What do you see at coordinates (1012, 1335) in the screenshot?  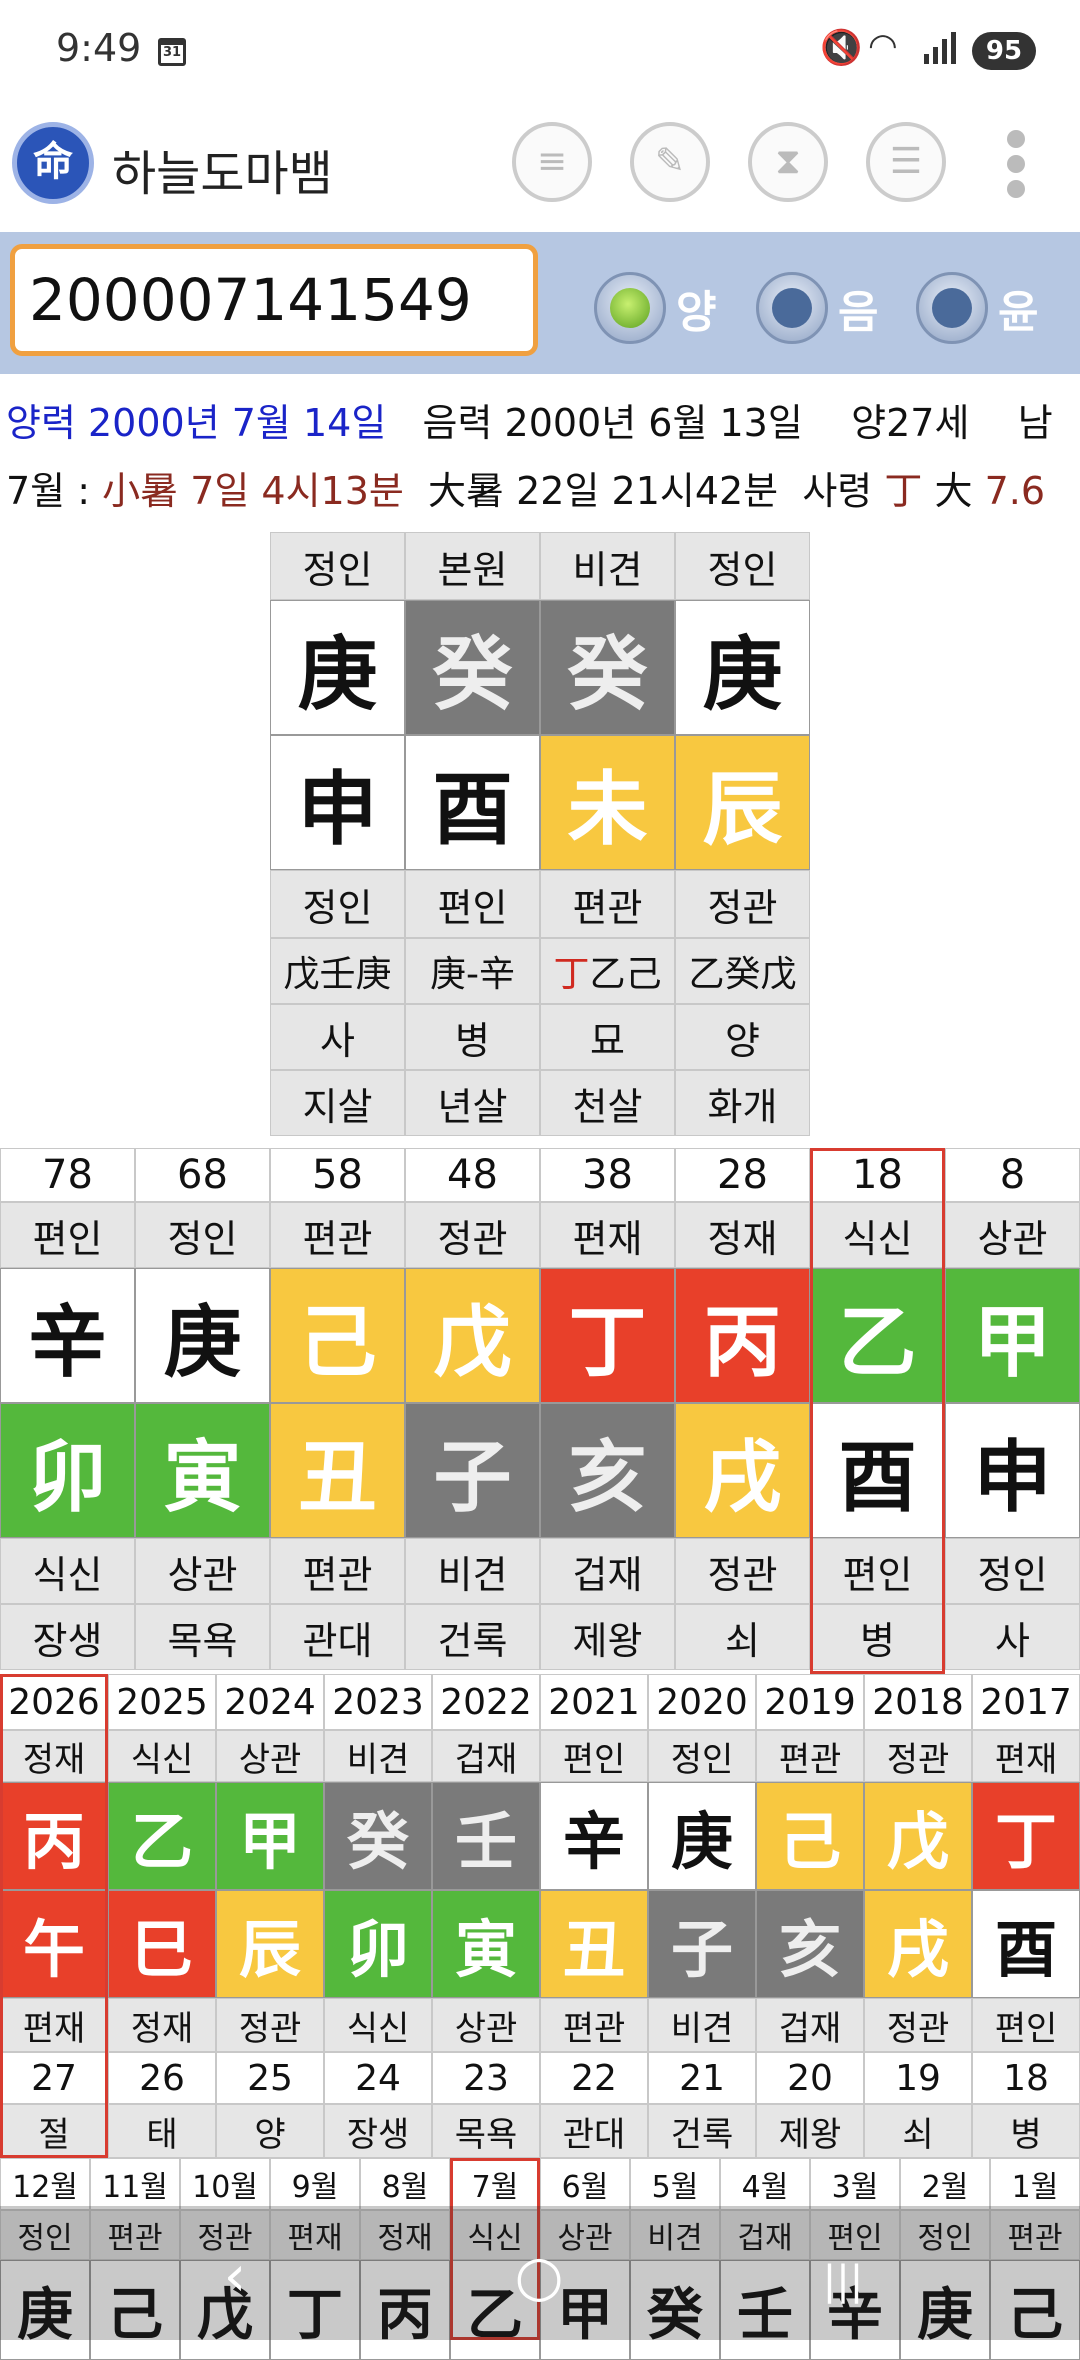 I see `daeun-stem: 甲` at bounding box center [1012, 1335].